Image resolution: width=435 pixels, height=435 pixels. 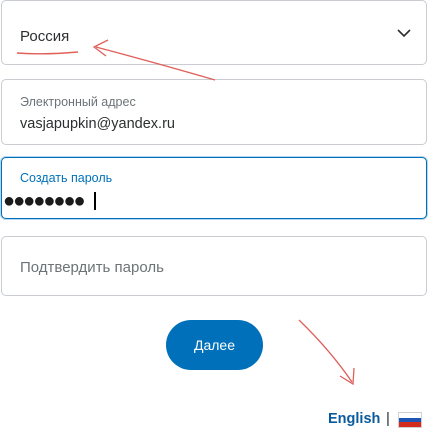 What do you see at coordinates (78, 102) in the screenshot?
I see `email-label: Электронный адрес` at bounding box center [78, 102].